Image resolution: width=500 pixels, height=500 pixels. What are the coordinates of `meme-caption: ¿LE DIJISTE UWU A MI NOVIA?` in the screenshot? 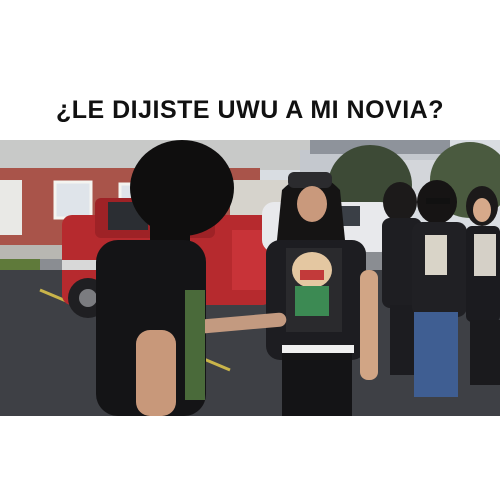 It's located at (250, 110).